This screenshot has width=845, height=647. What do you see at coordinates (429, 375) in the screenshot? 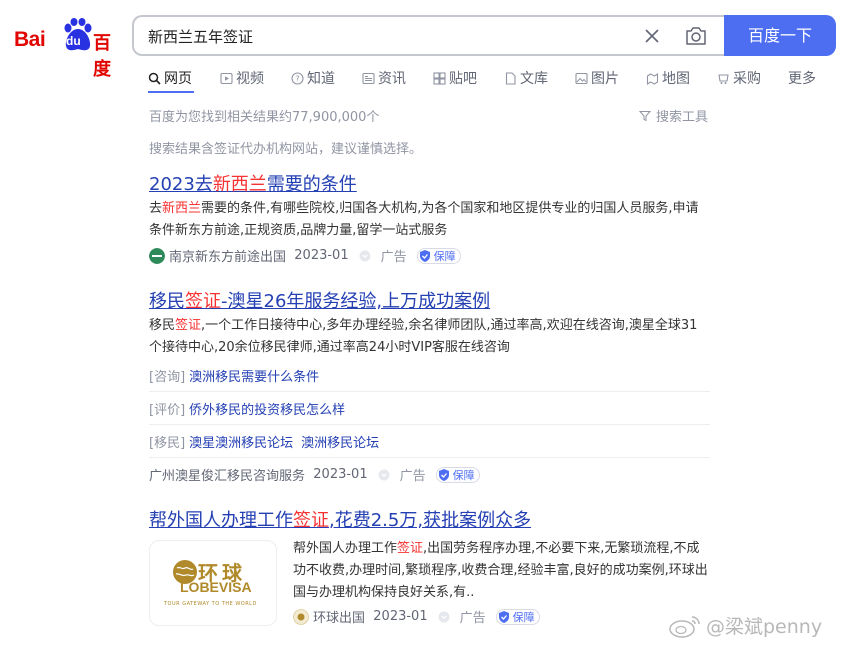
I see `sublink-row: [咨询] 澳洲移民需要什么条件` at bounding box center [429, 375].